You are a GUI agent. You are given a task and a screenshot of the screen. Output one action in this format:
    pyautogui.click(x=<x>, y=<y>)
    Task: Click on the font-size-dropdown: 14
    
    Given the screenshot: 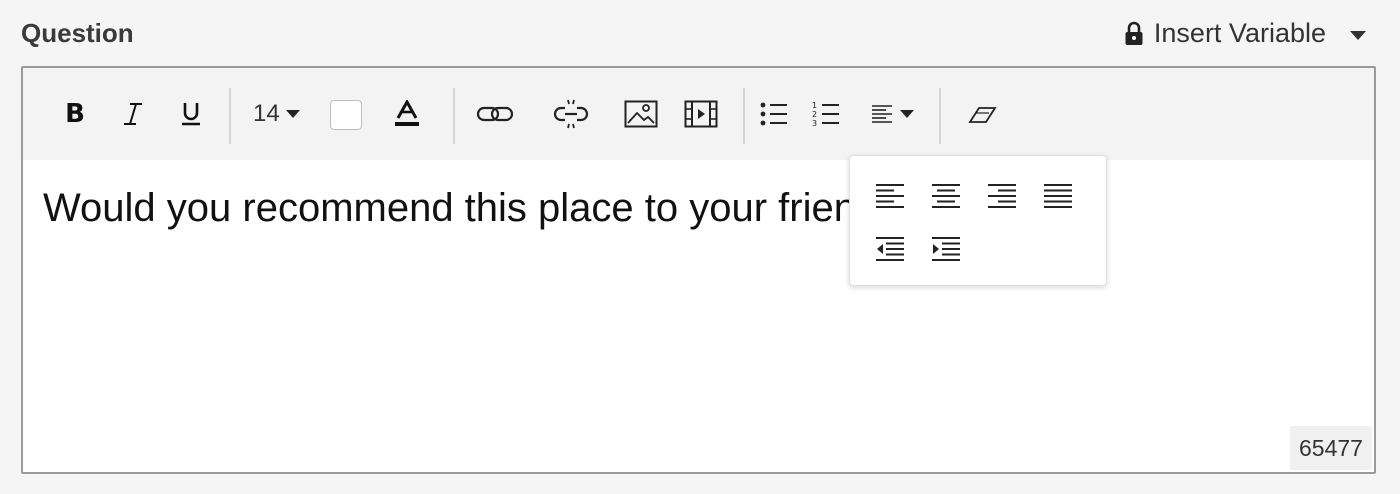 What is the action you would take?
    pyautogui.click(x=276, y=114)
    